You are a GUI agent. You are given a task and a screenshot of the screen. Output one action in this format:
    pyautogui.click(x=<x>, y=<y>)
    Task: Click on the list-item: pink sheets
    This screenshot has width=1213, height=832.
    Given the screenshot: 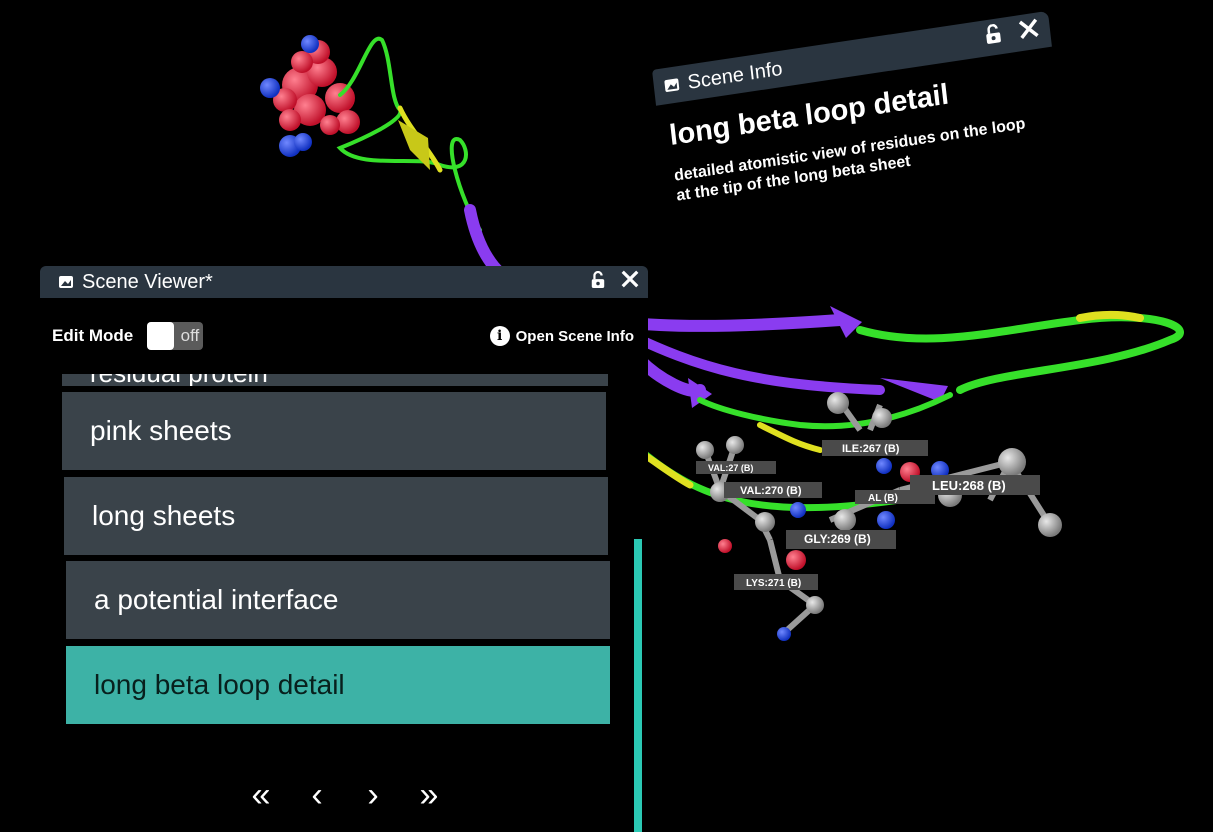 What is the action you would take?
    pyautogui.click(x=334, y=431)
    